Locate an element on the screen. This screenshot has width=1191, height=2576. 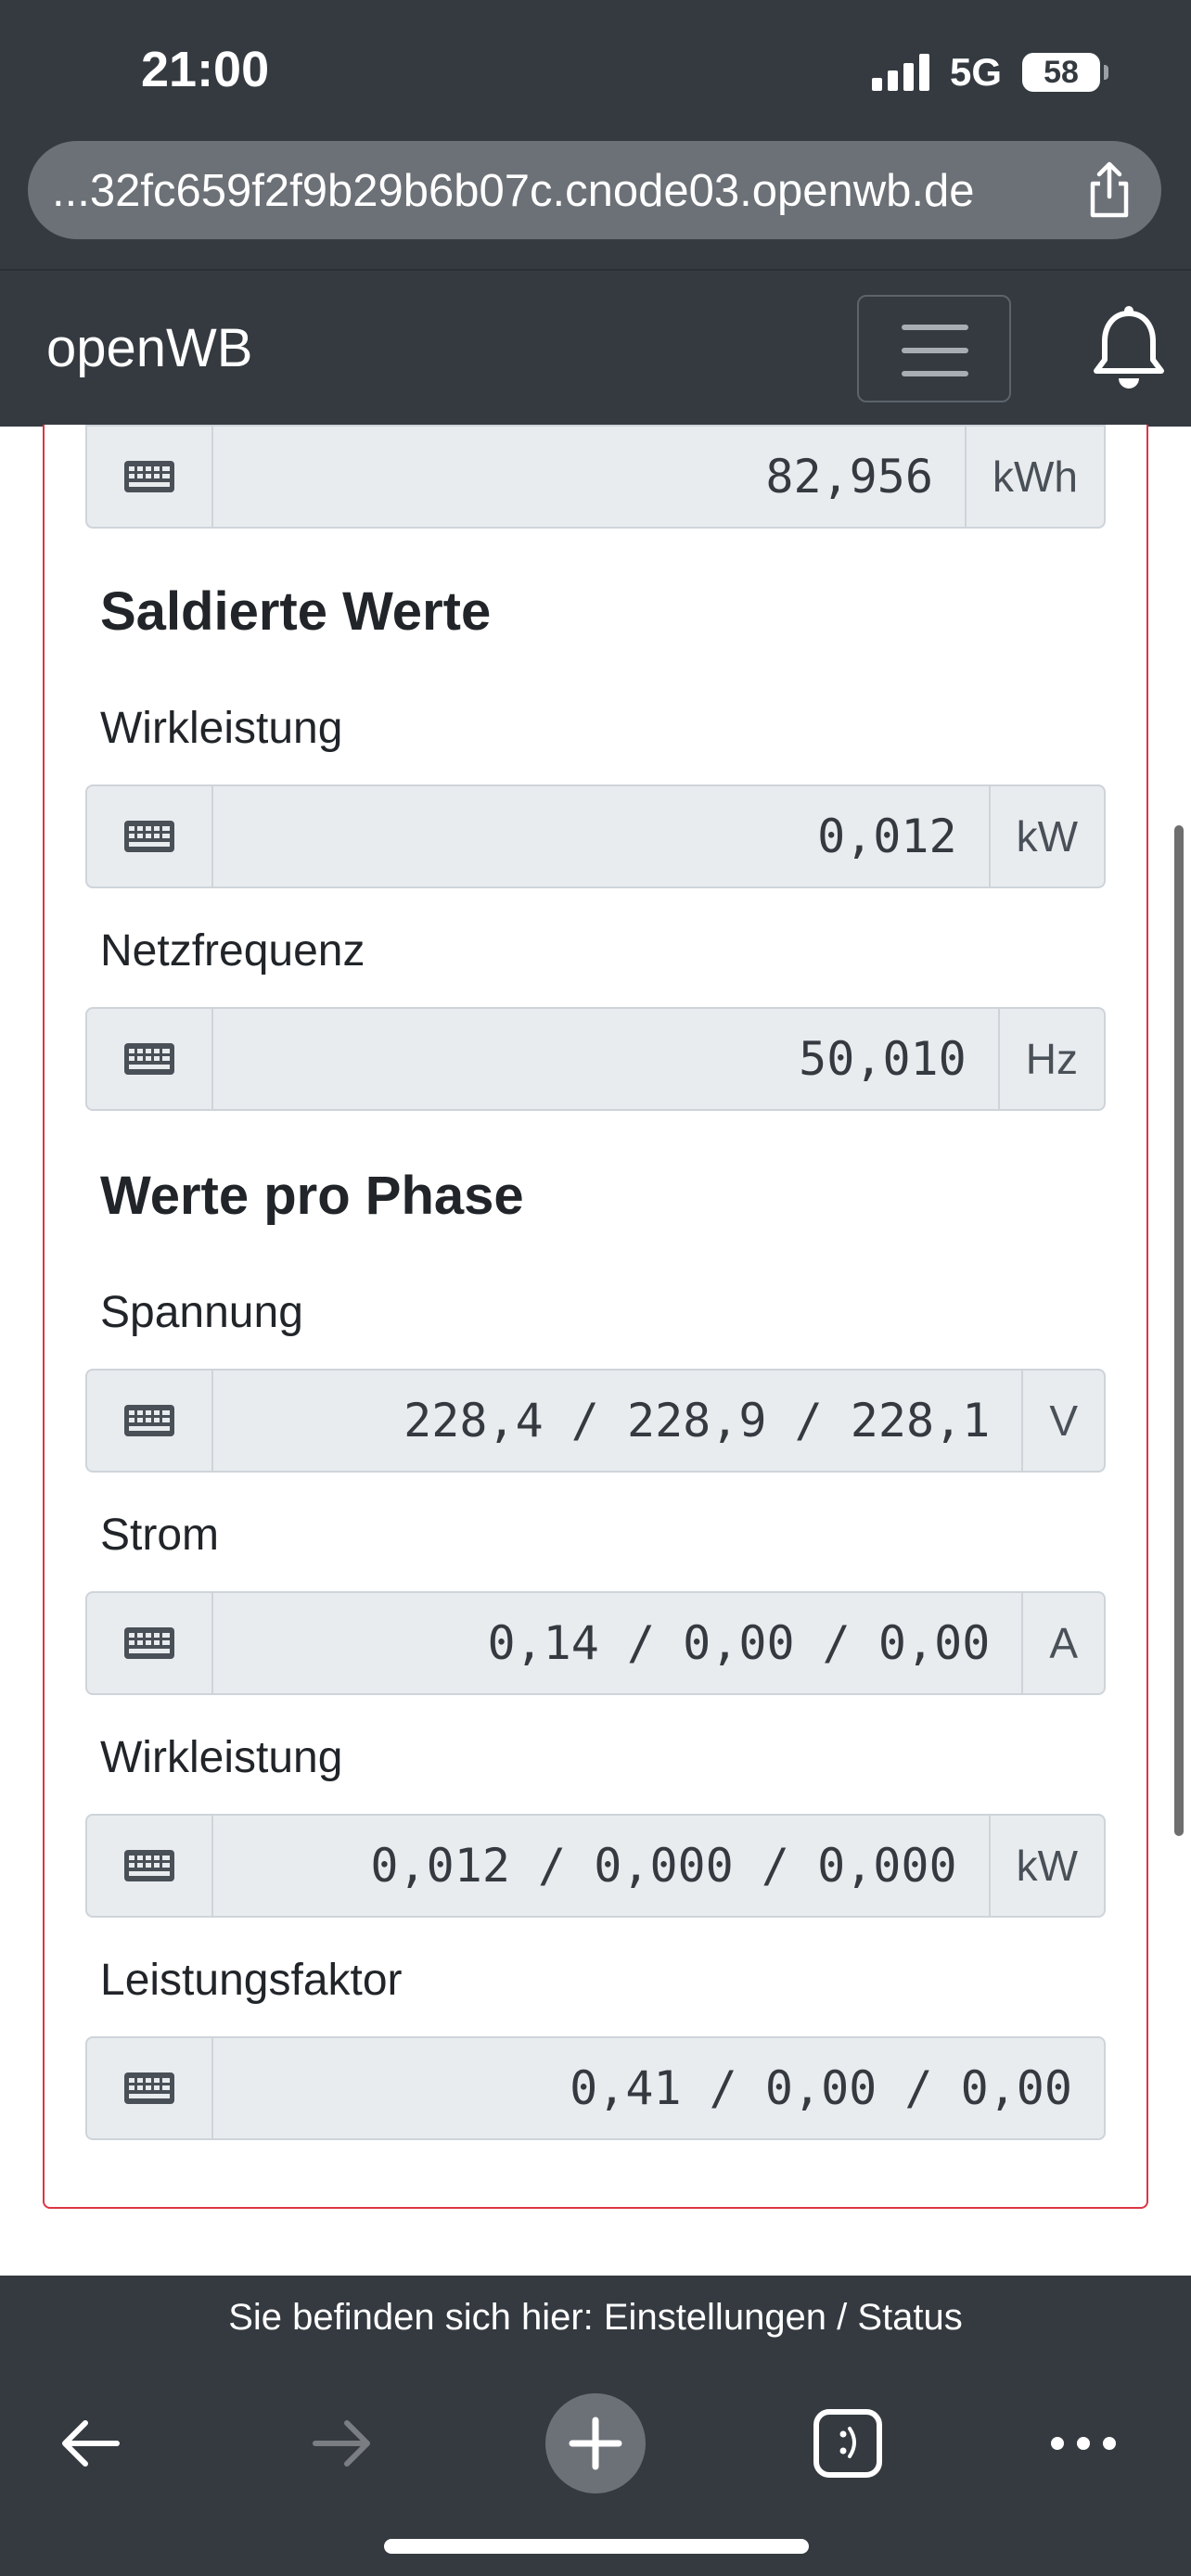
netzfrequenz-field: 50,010 Hz is located at coordinates (595, 1059).